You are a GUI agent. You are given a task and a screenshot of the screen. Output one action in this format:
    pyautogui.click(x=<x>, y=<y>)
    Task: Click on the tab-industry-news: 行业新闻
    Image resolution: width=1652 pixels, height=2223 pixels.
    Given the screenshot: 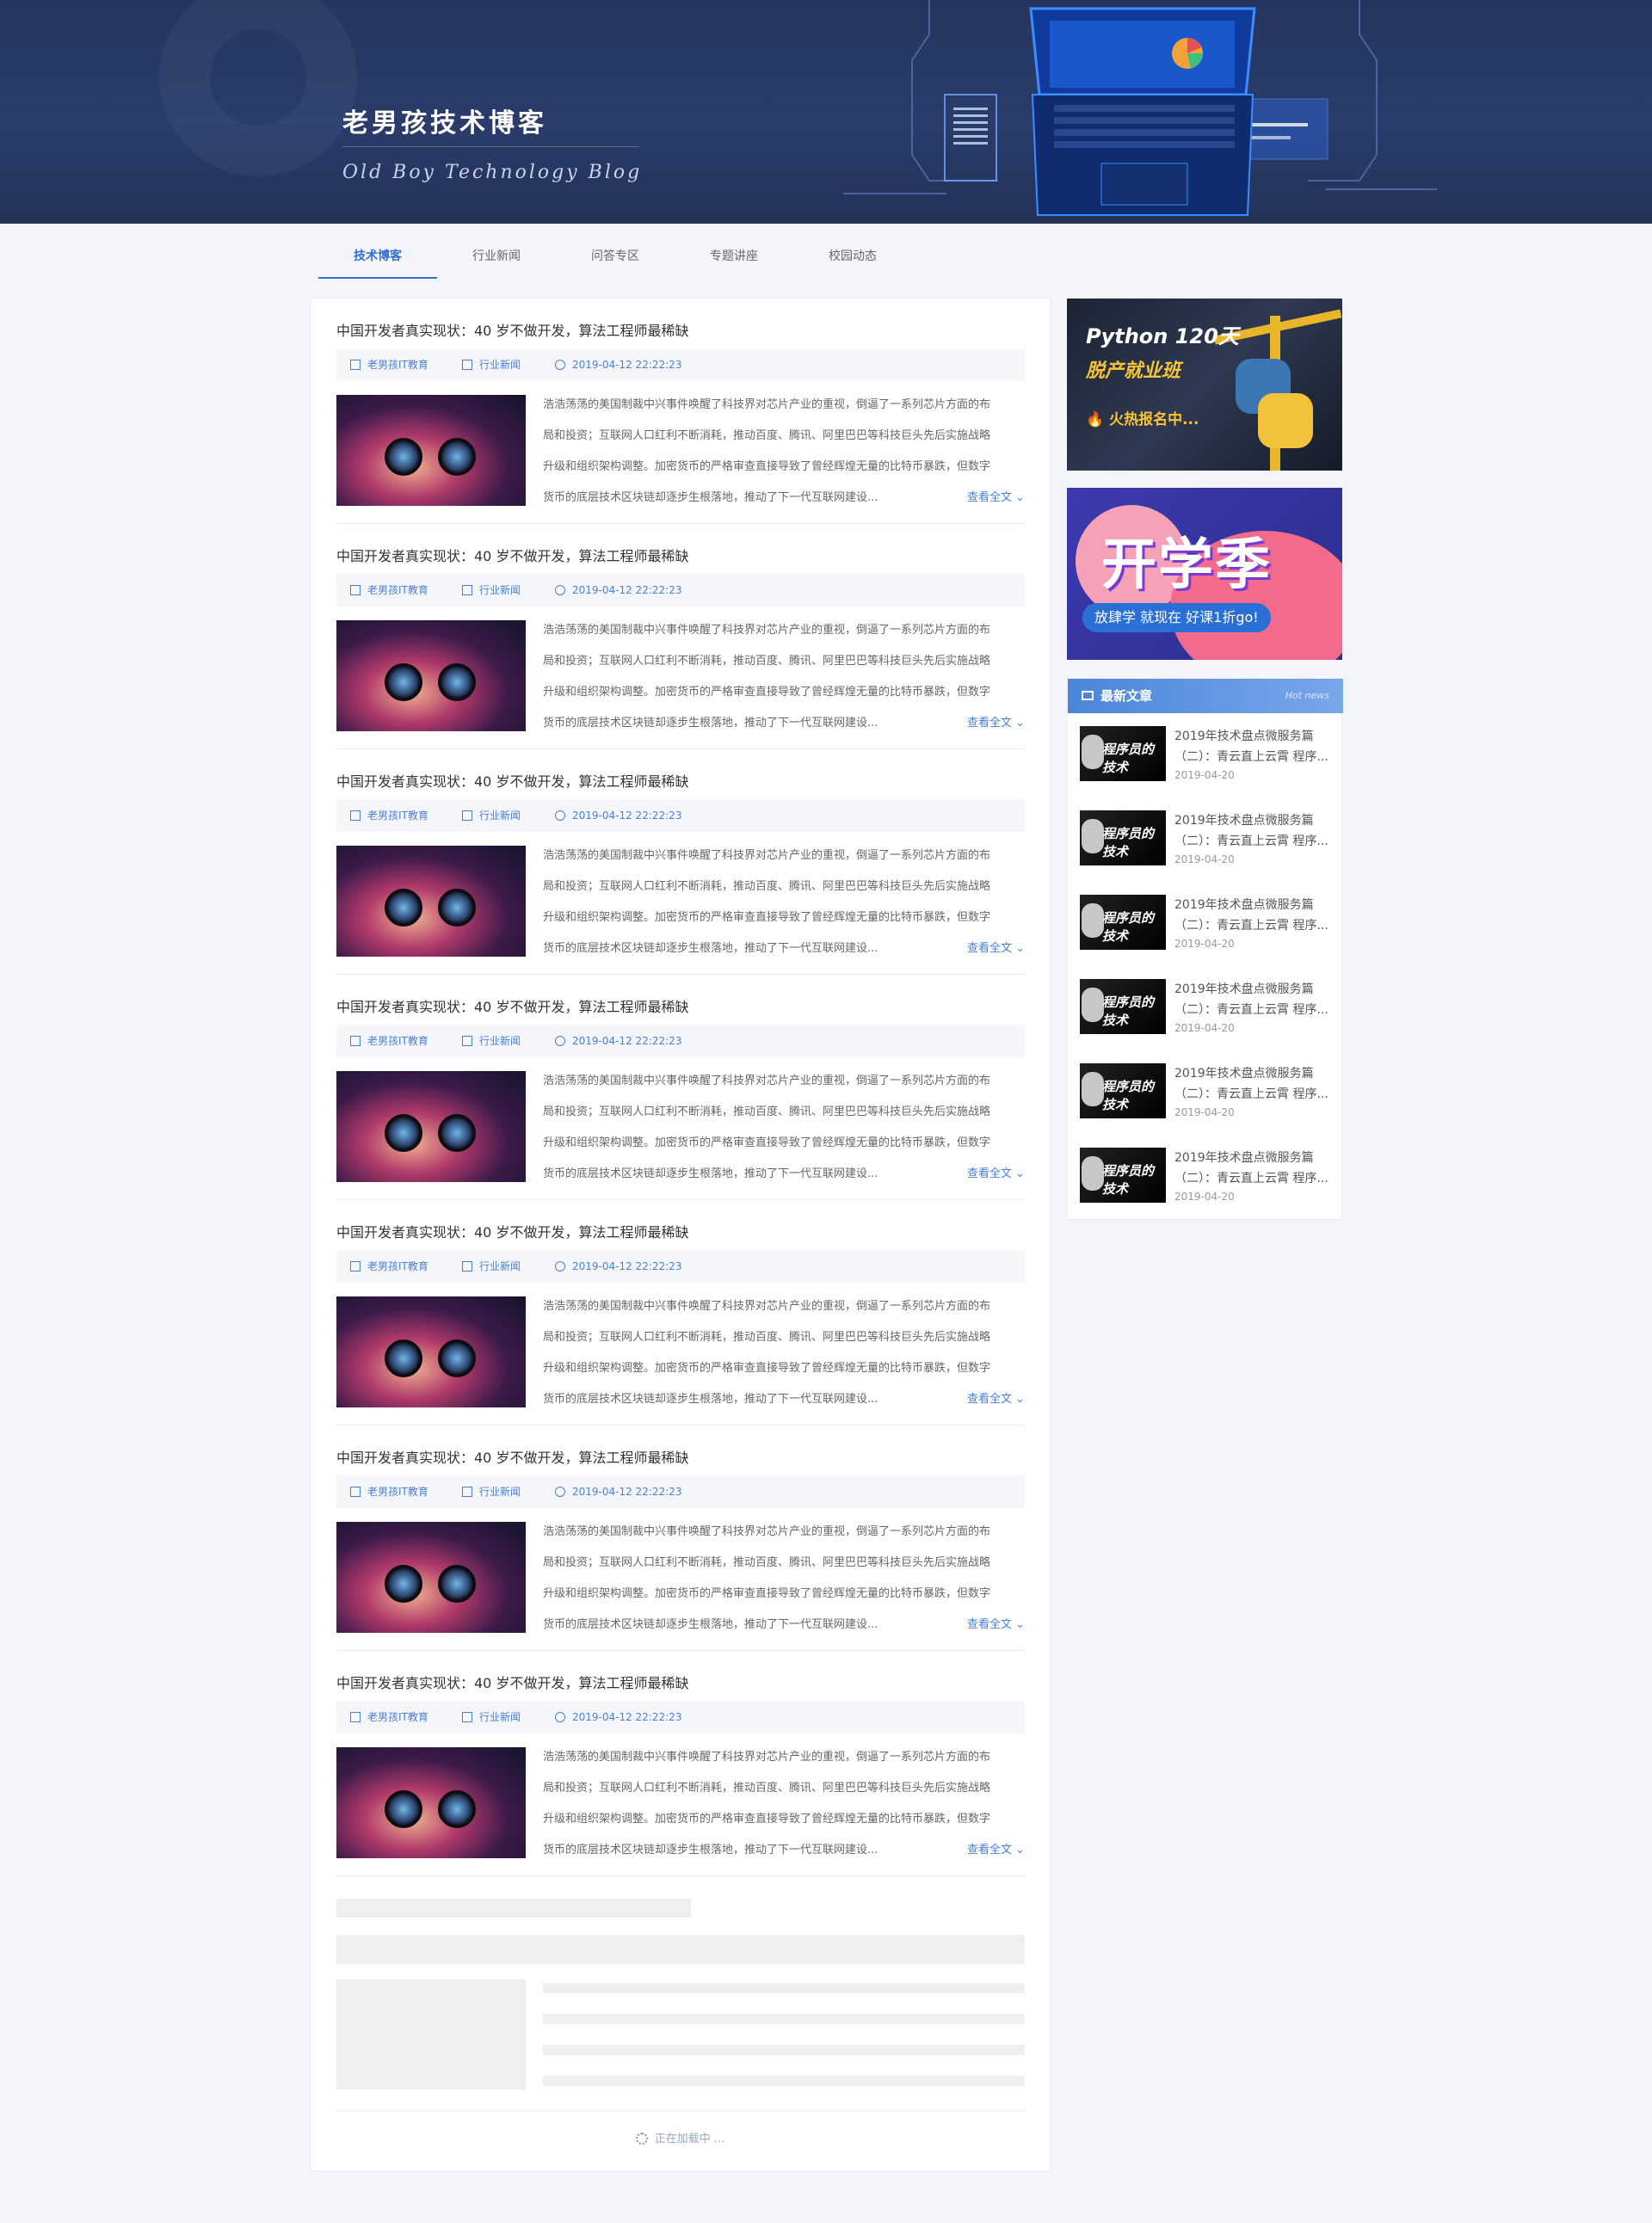 What is the action you would take?
    pyautogui.click(x=496, y=259)
    